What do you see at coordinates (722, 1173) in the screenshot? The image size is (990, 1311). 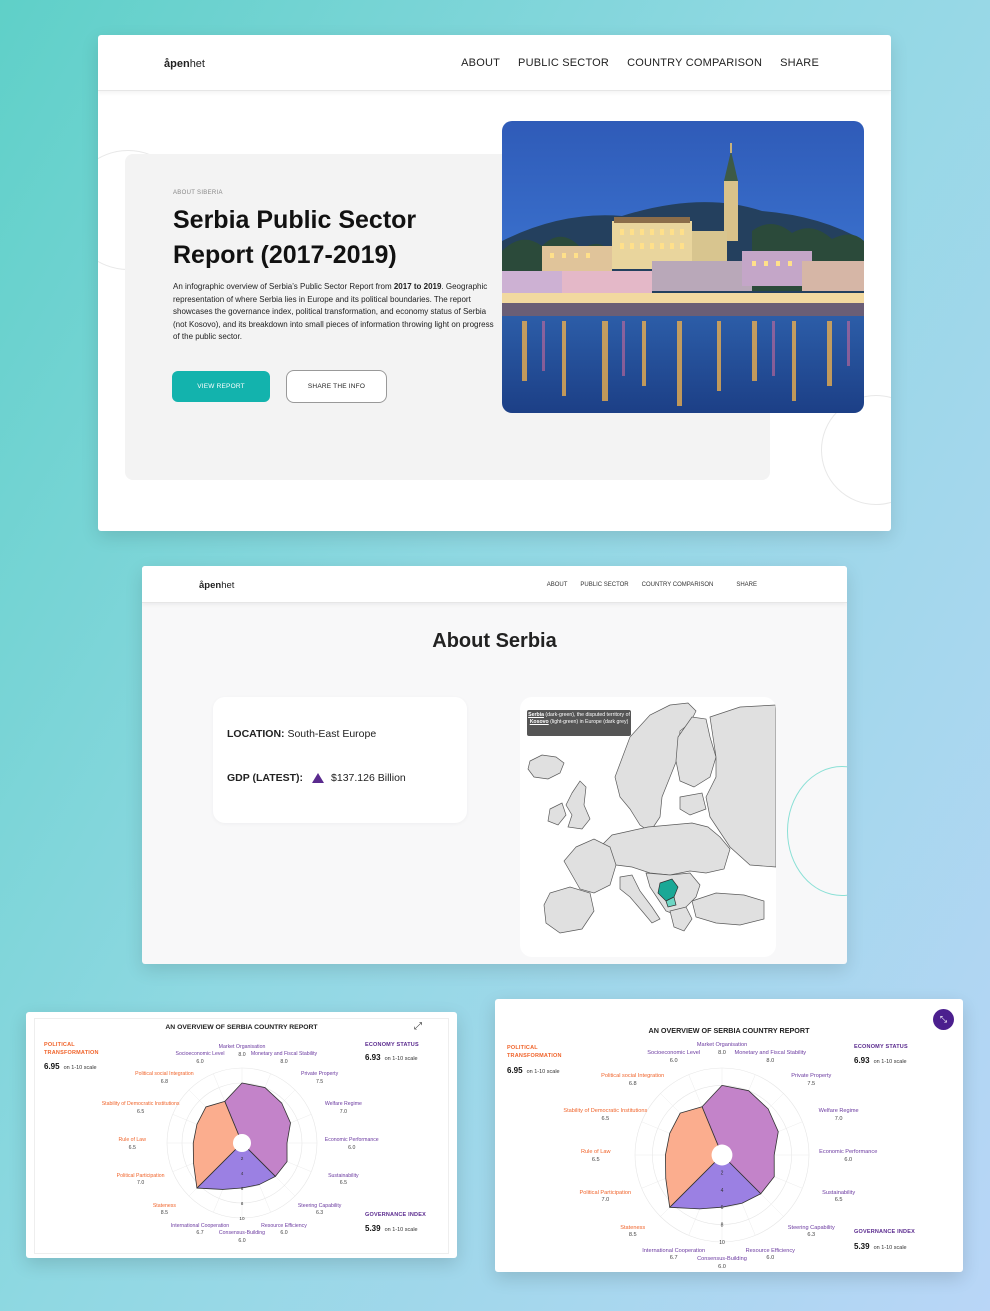 I see `tick-label: 2` at bounding box center [722, 1173].